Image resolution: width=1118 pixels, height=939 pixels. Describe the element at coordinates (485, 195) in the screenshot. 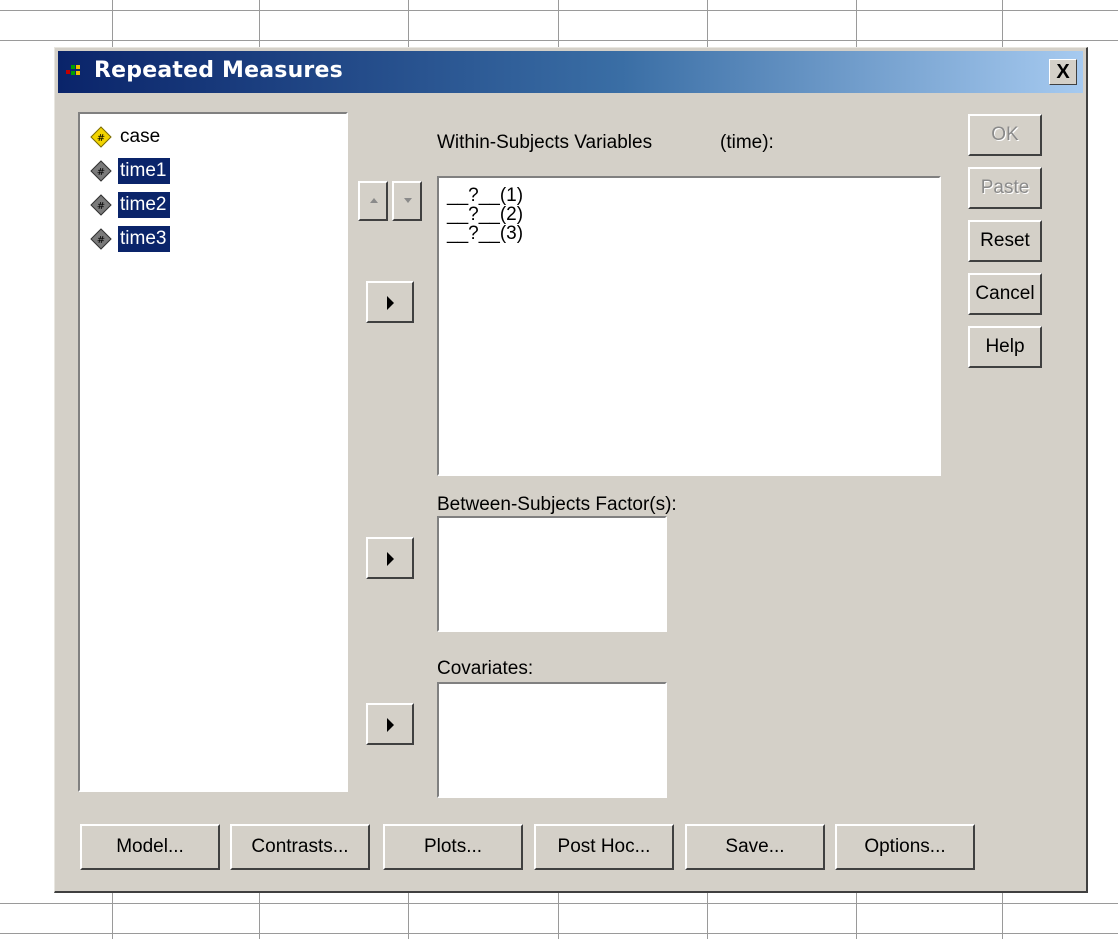

I see `within-item: __?__(1)` at that location.